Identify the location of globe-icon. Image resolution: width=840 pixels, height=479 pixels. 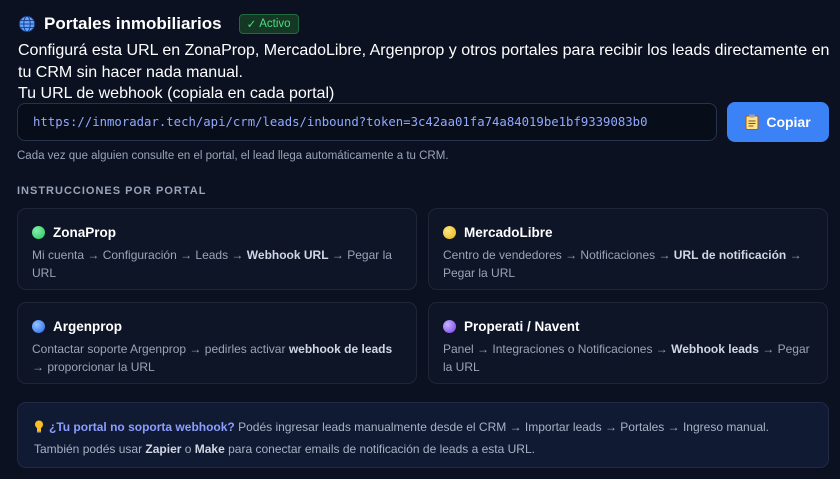
(27, 24).